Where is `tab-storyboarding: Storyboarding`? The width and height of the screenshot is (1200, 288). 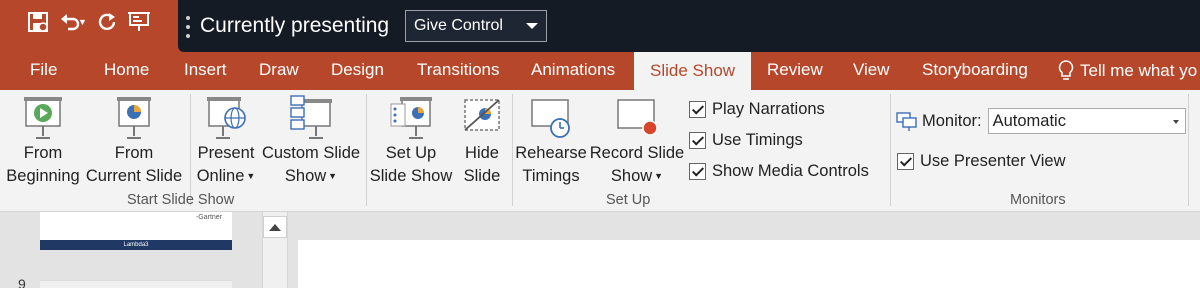
tab-storyboarding: Storyboarding is located at coordinates (975, 71).